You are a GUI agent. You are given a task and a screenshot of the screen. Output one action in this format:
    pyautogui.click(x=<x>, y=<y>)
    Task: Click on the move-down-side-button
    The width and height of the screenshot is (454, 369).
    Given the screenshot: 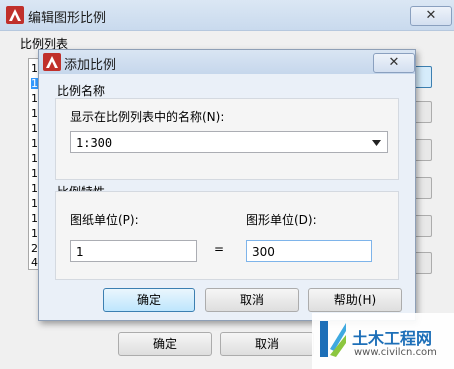 What is the action you would take?
    pyautogui.click(x=423, y=188)
    